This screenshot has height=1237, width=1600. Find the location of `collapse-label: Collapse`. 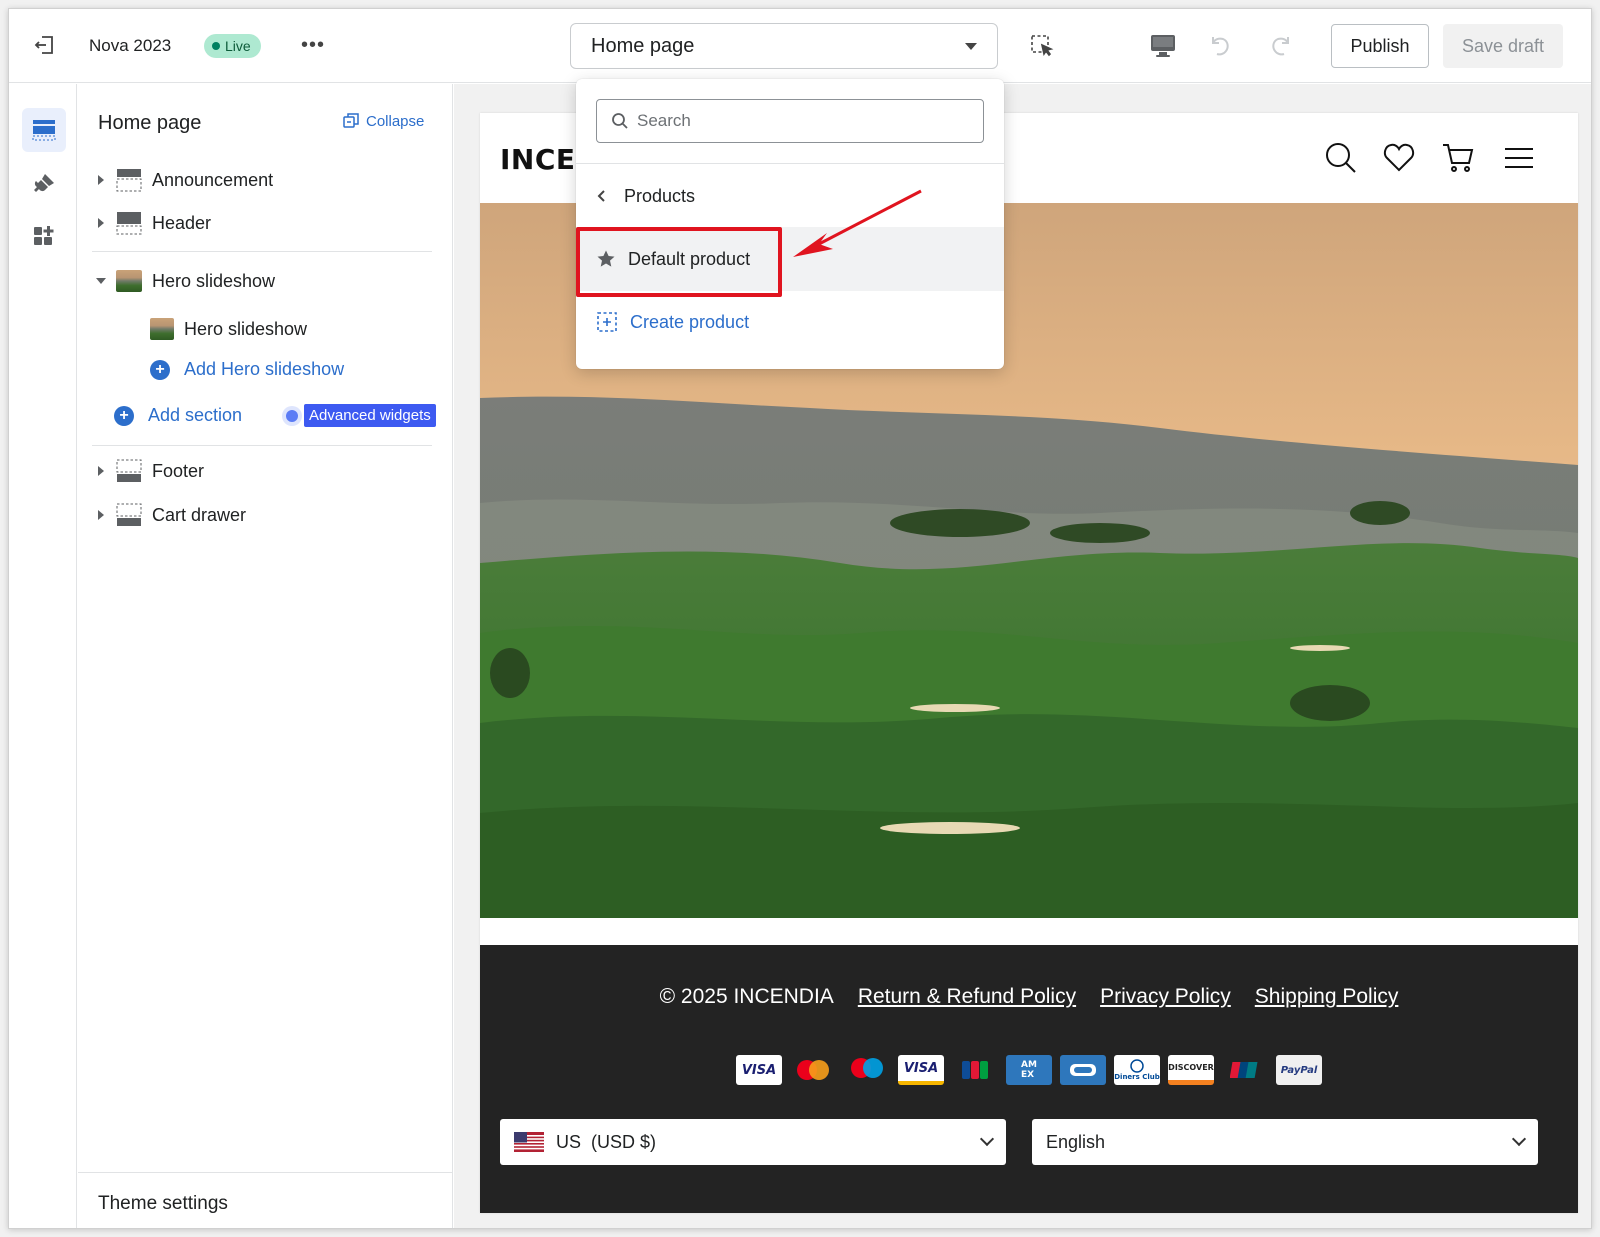

collapse-label: Collapse is located at coordinates (395, 121).